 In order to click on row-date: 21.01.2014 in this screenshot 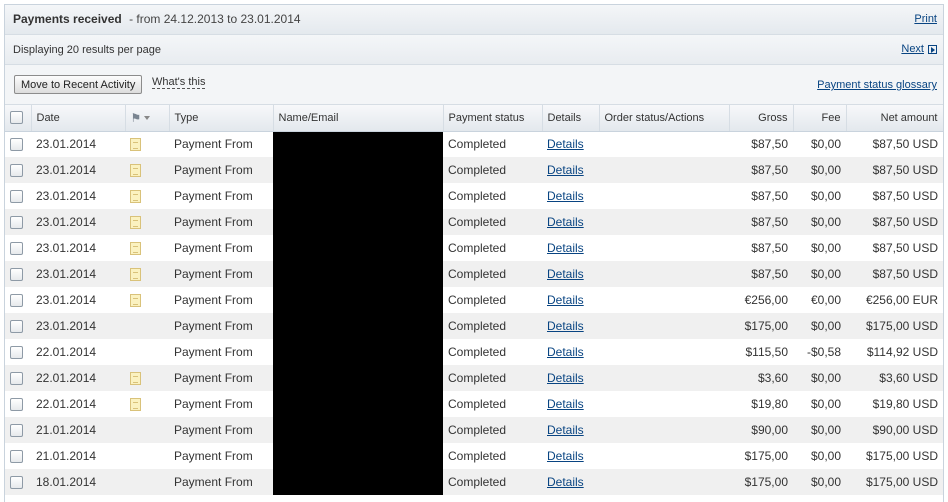, I will do `click(66, 456)`.